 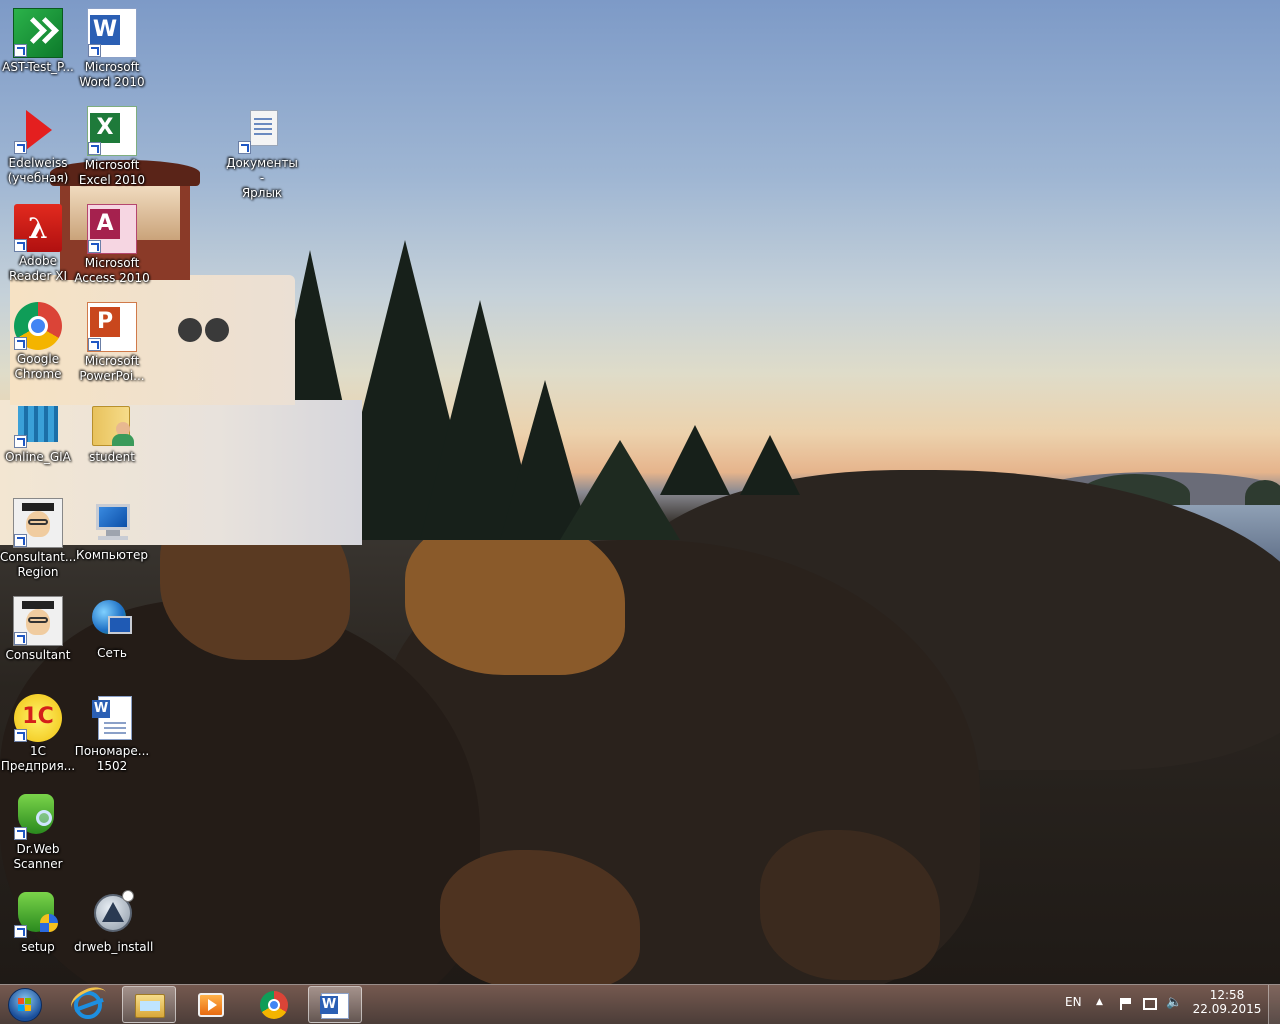 I want to click on desktop-icon-label: Adobe Reader XI, so click(x=38, y=268).